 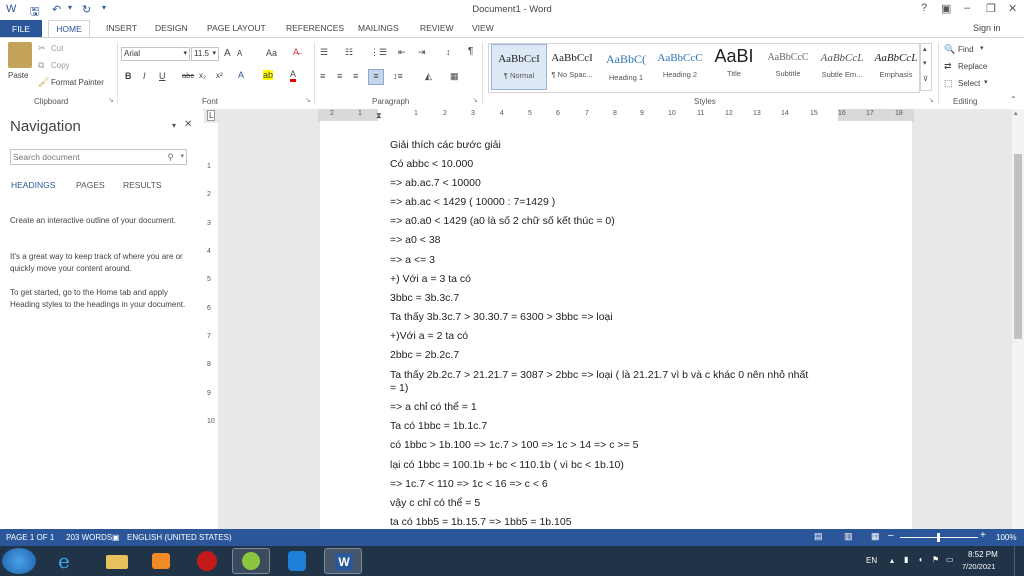 What do you see at coordinates (211, 326) in the screenshot?
I see `vertical-ruler: 1 2 3 4 5 6 7 8 9 10` at bounding box center [211, 326].